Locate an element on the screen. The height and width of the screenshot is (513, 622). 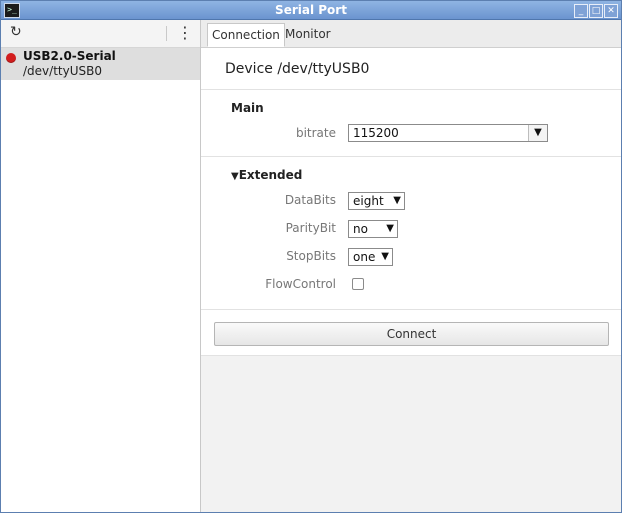
flowcontrol-checkbox is located at coordinates (358, 284).